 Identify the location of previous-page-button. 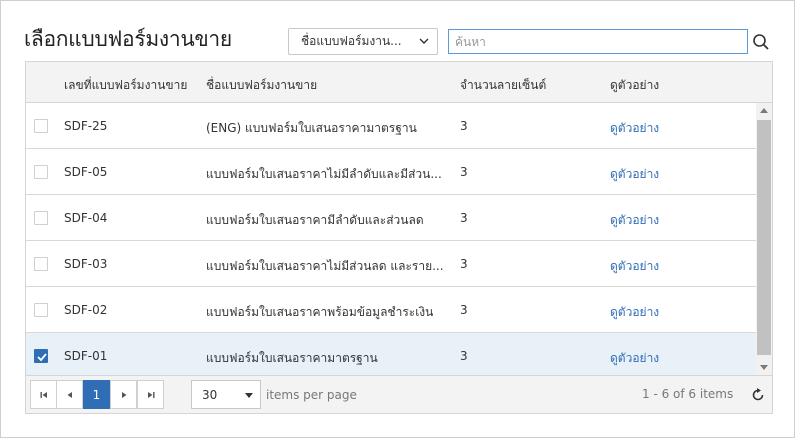
(69, 394).